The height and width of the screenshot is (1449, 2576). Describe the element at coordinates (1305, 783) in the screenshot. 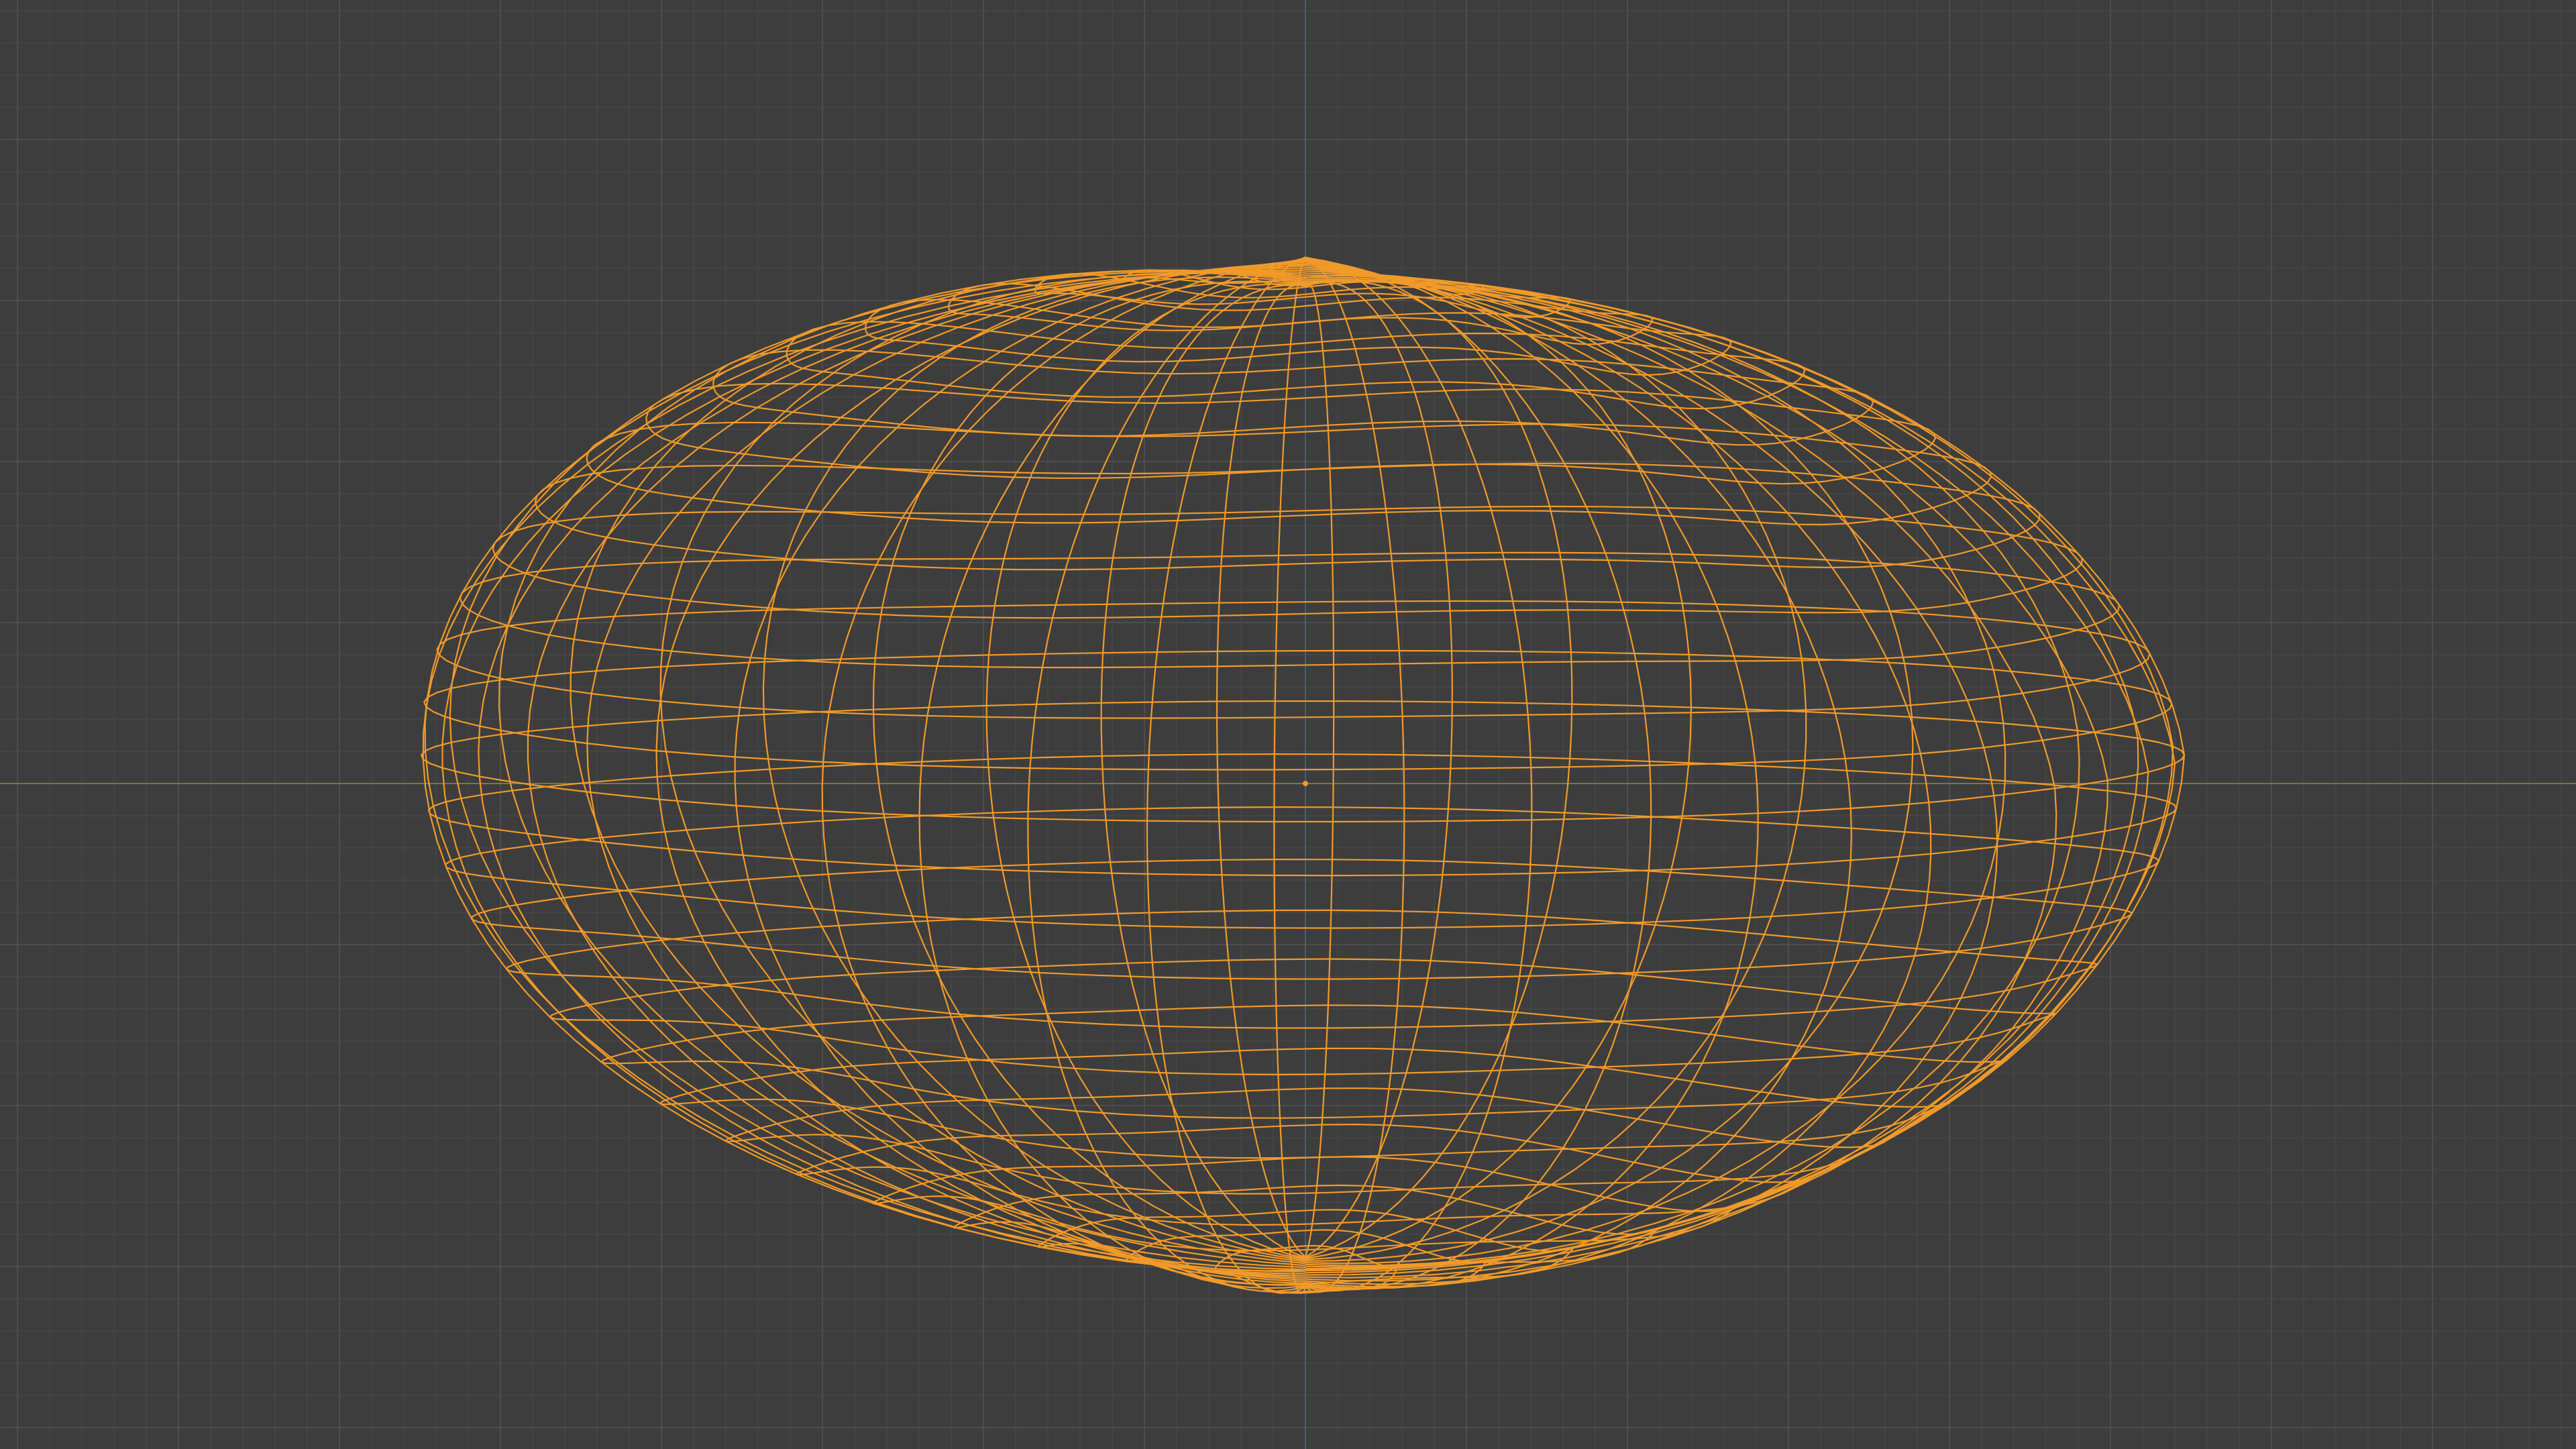

I see `object-origin-icon` at that location.